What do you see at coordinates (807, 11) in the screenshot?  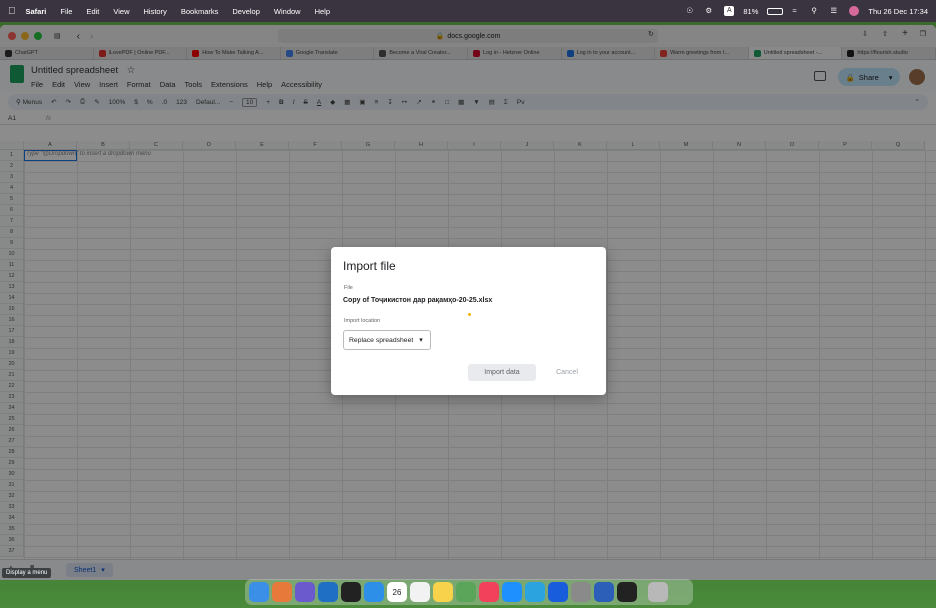 I see `status-area: ☉ ⚙ A 81% ≈ ⚲ ☰ Thu 26 Dec 17:34` at bounding box center [807, 11].